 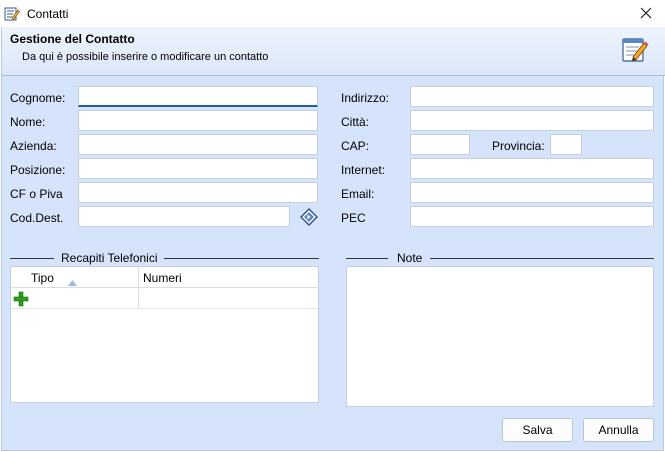 I want to click on title-bar: Contatti, so click(x=332, y=13).